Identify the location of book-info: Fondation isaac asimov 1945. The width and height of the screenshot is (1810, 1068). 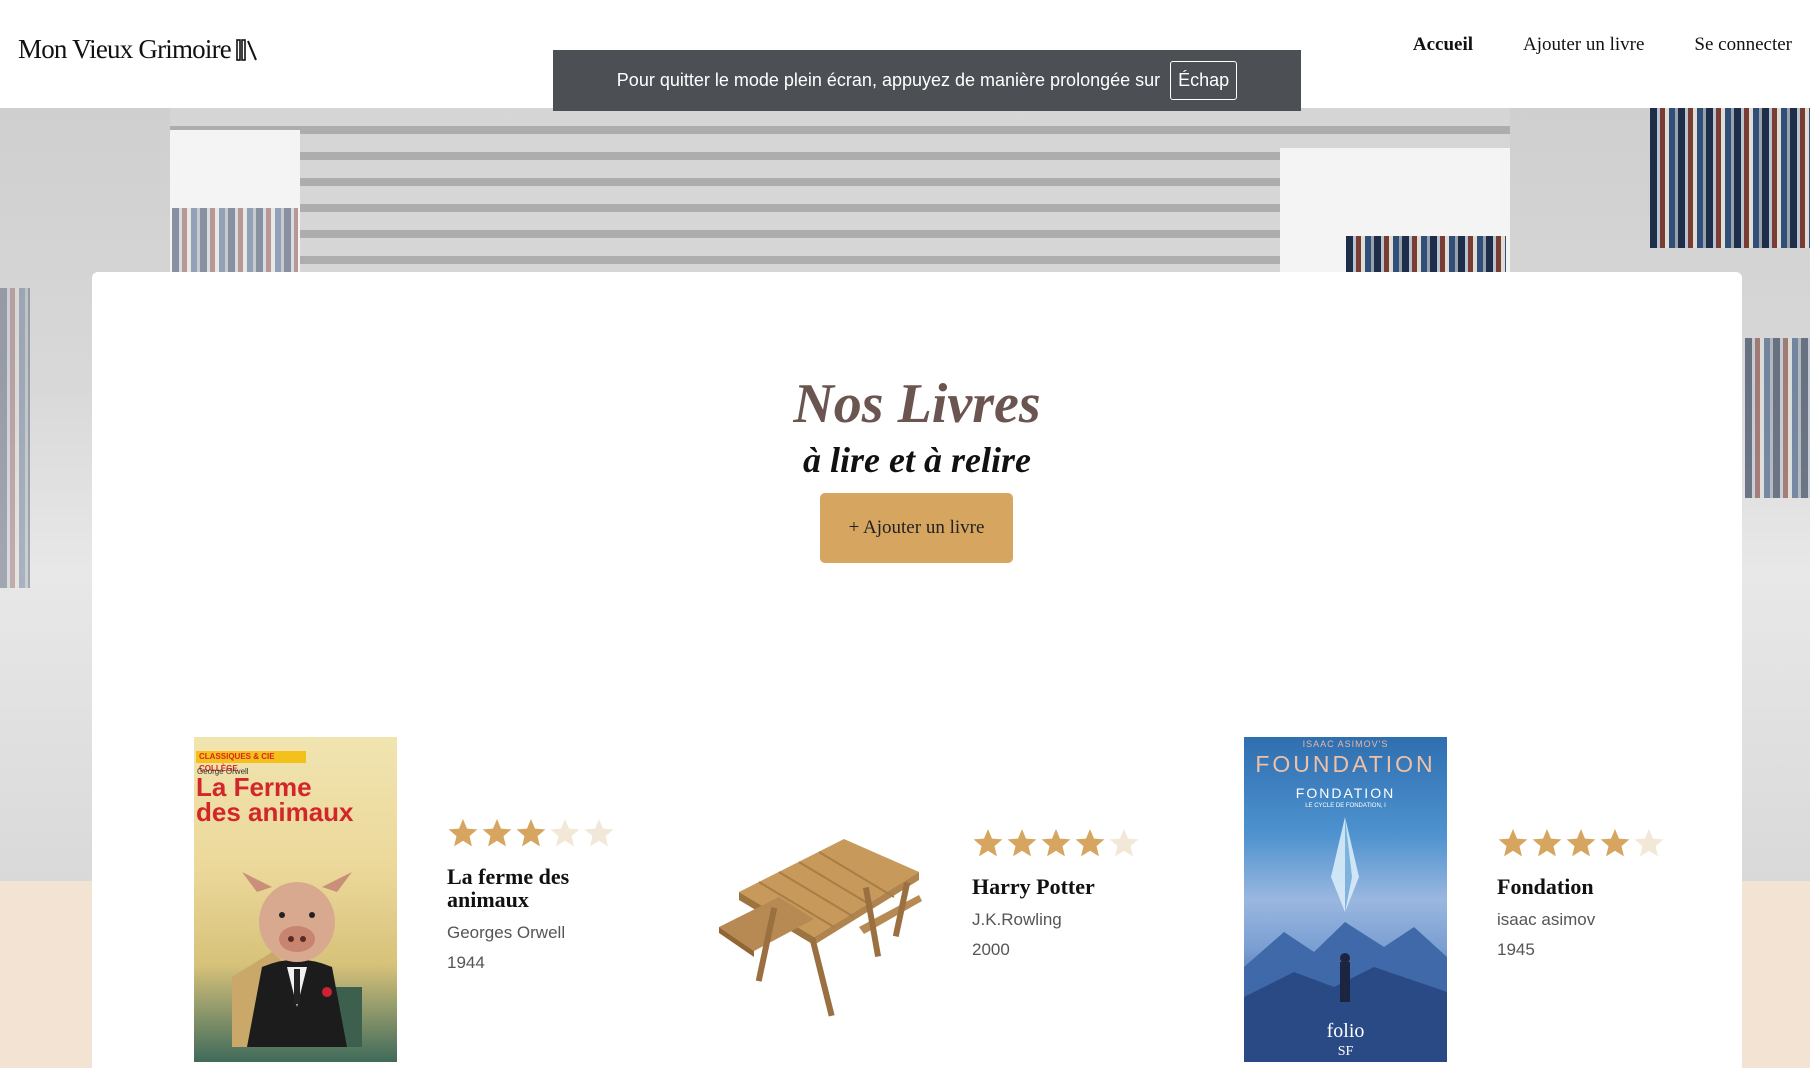
(1581, 893).